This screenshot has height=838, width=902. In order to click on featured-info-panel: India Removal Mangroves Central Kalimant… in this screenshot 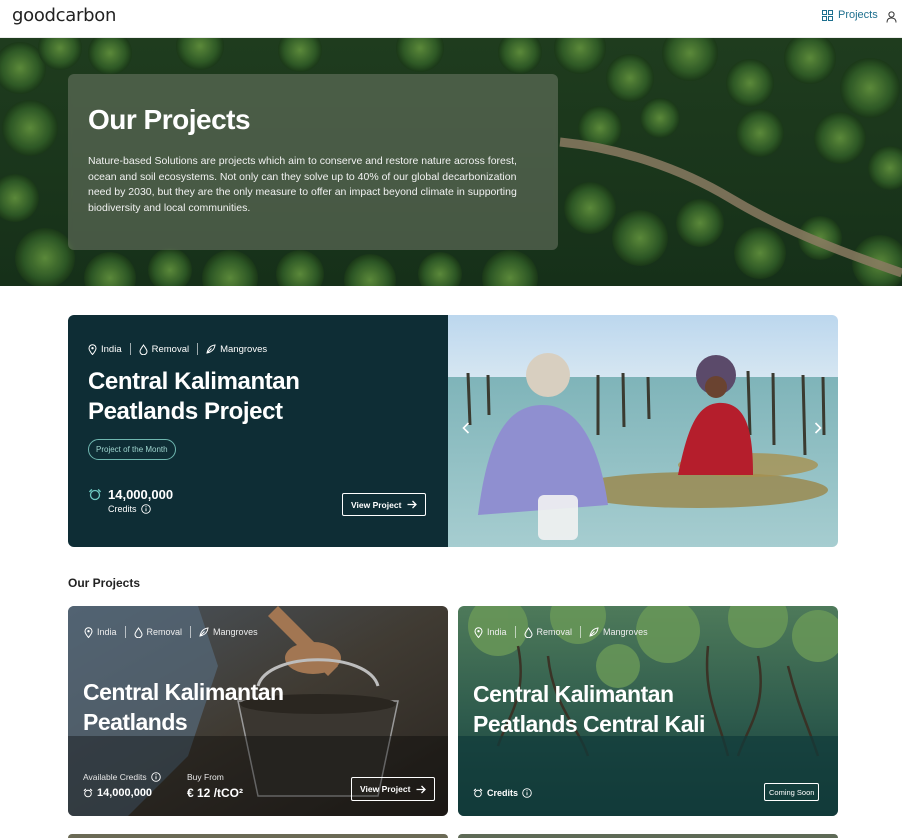, I will do `click(258, 431)`.